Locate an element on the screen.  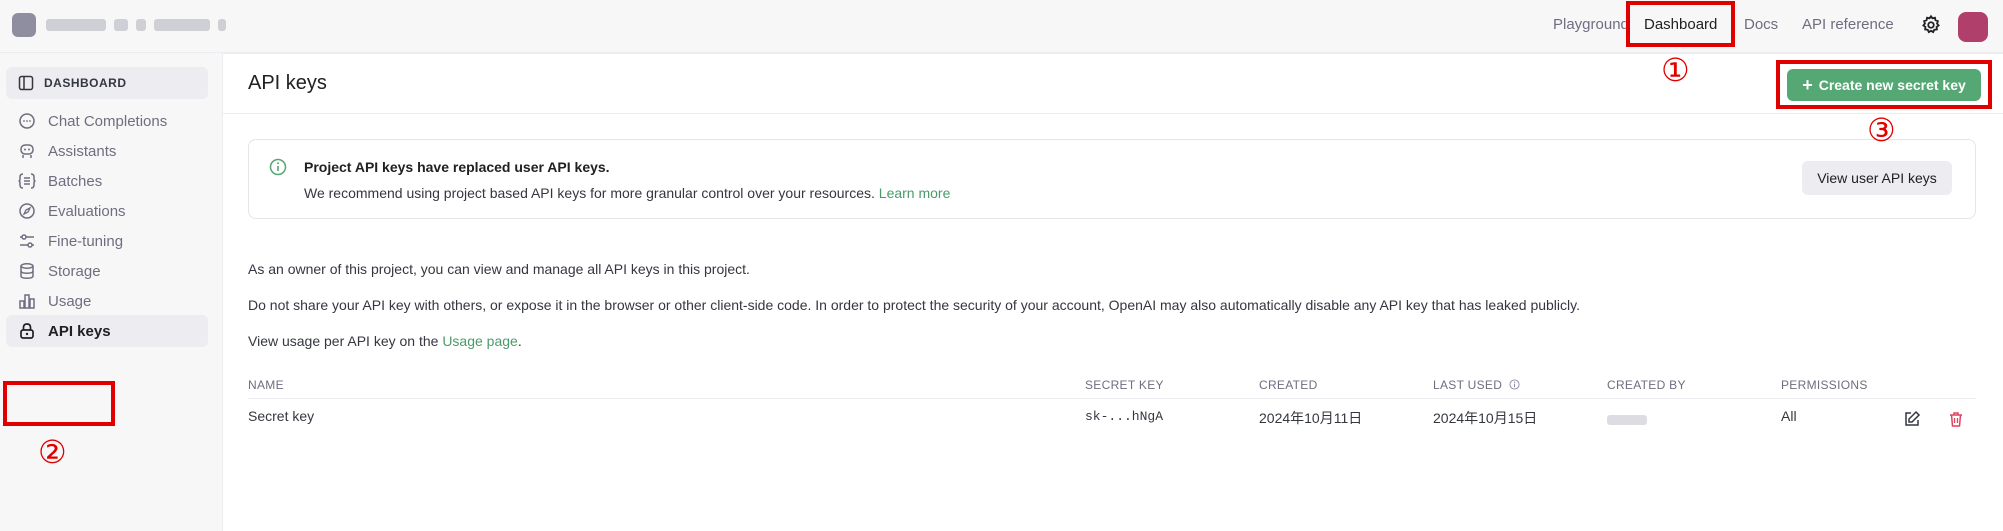
edit-icon is located at coordinates (1912, 419).